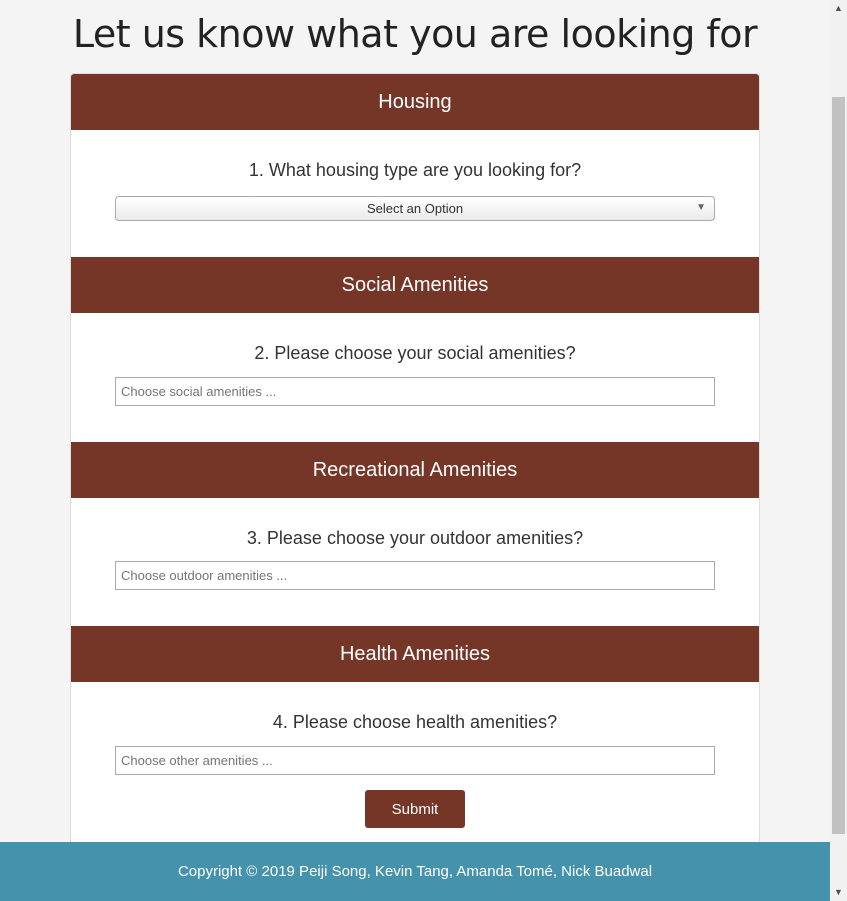 This screenshot has width=847, height=901. I want to click on question-outdoor-amenities: 3. Please choose your outdoor amenities?, so click(415, 538).